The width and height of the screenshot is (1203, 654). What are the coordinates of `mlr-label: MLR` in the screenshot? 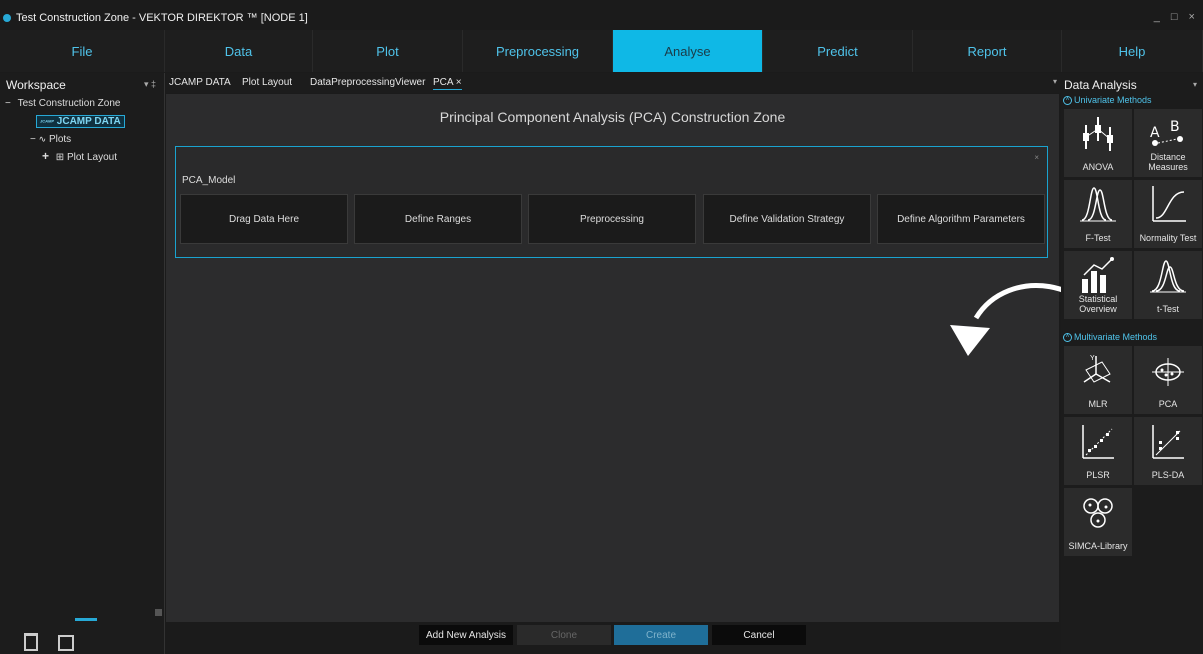 It's located at (1098, 404).